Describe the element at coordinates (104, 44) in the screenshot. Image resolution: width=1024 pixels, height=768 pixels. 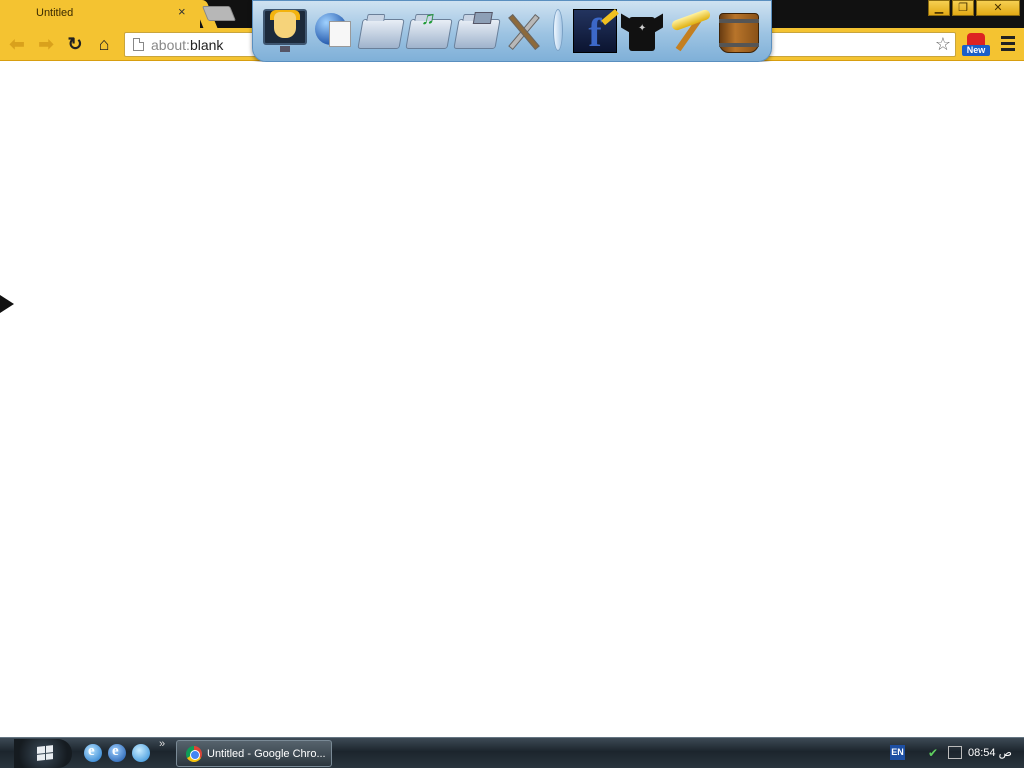
I see `home-icon: ⌂` at that location.